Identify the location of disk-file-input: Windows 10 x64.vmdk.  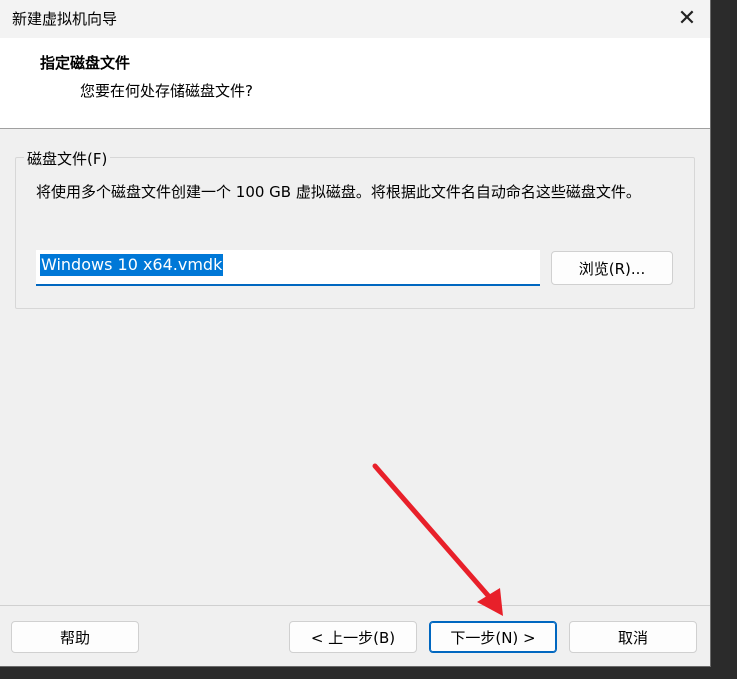
(288, 268).